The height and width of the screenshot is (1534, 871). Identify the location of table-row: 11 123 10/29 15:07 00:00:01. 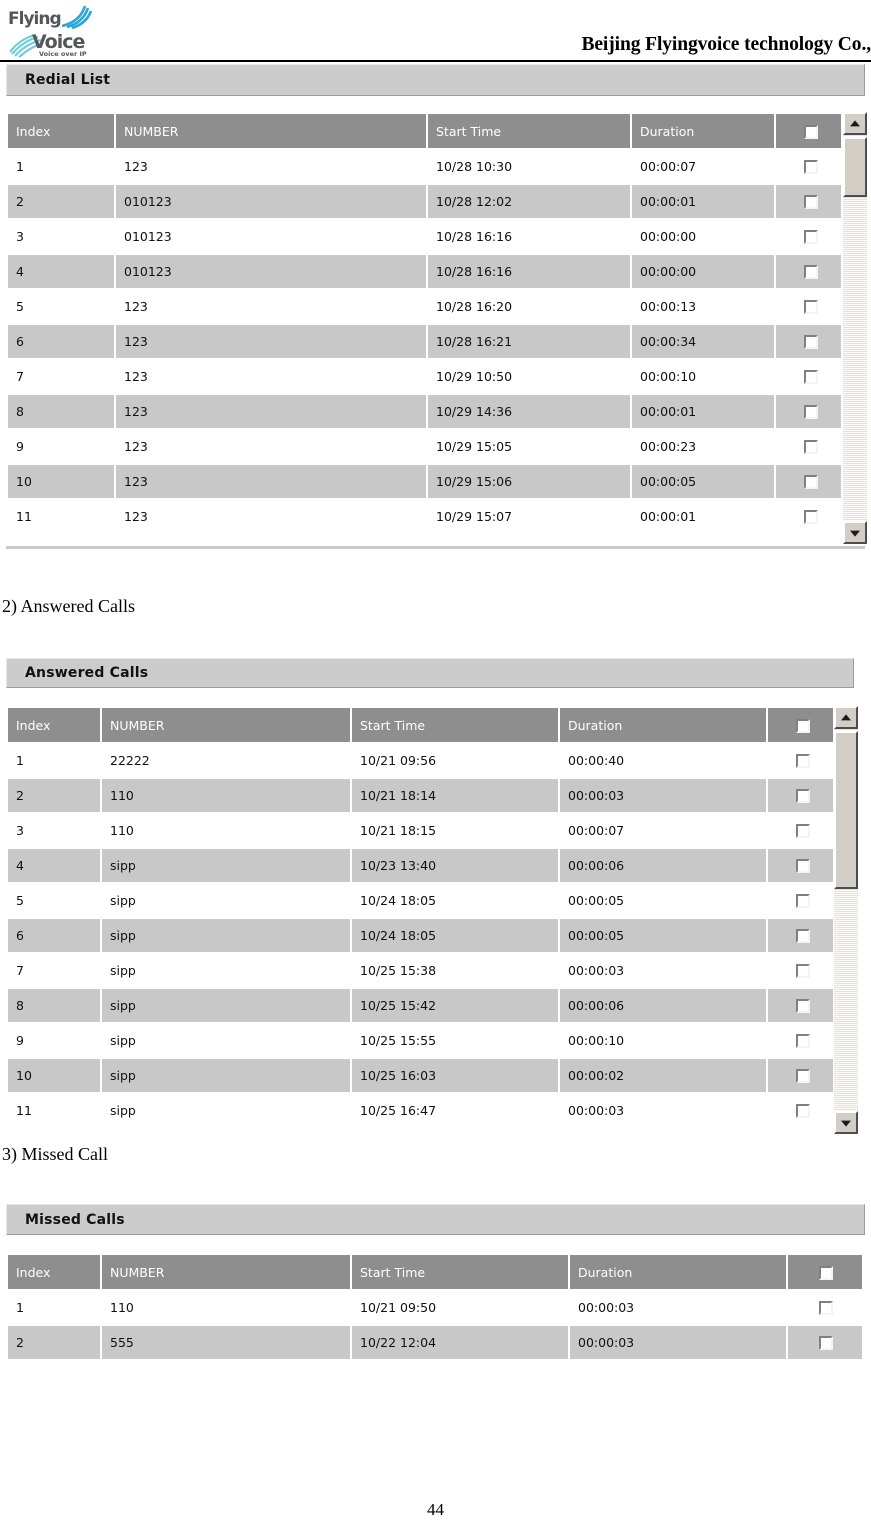
(424, 516).